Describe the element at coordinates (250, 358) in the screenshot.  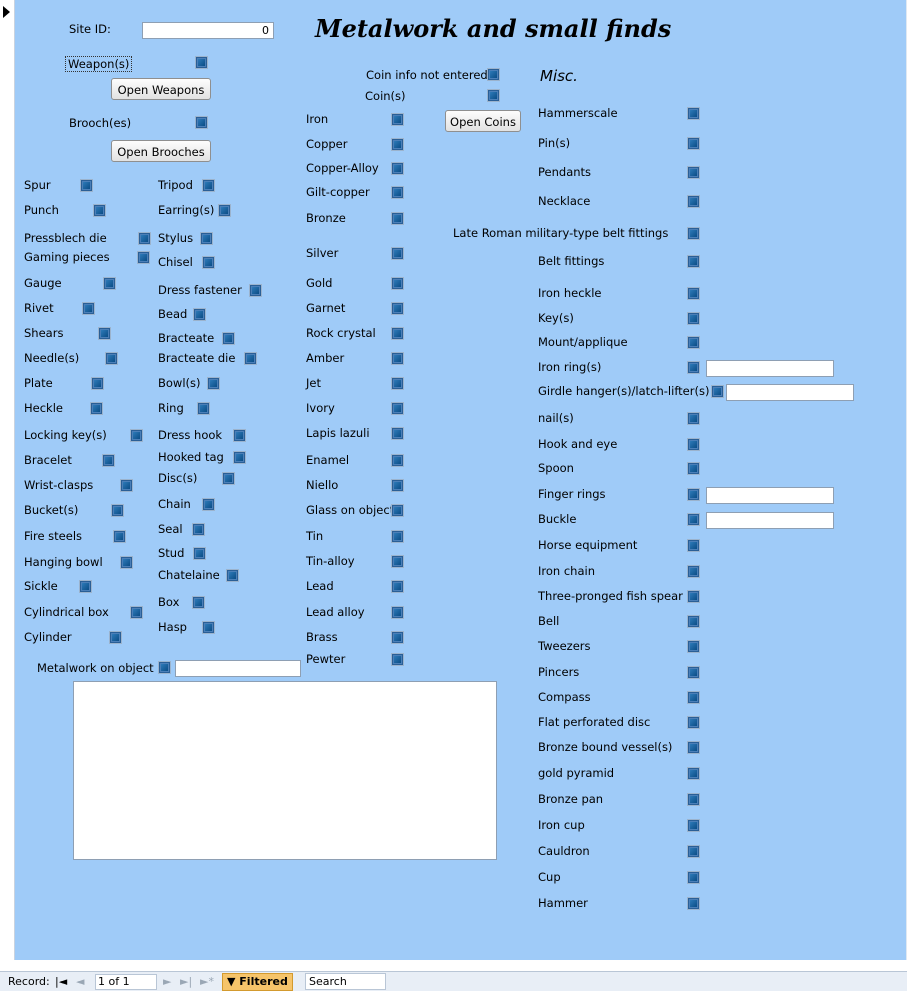
I see `checkbox-bracteate-die` at that location.